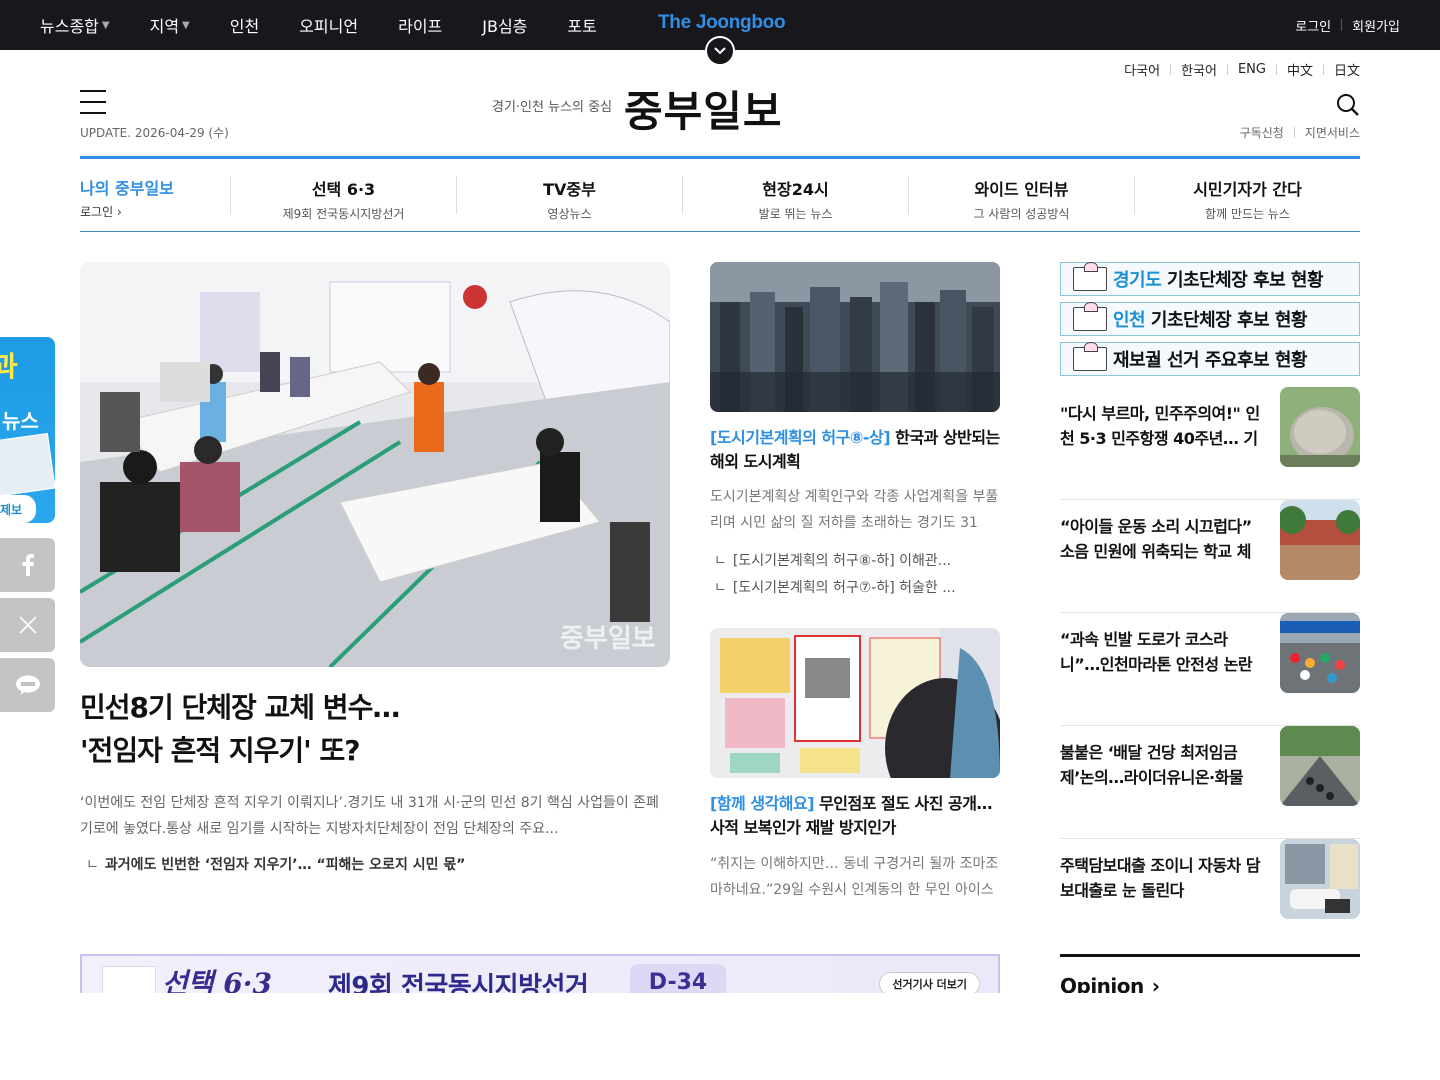 Image resolution: width=1440 pixels, height=1080 pixels. I want to click on lang-chinese: 中文, so click(1300, 69).